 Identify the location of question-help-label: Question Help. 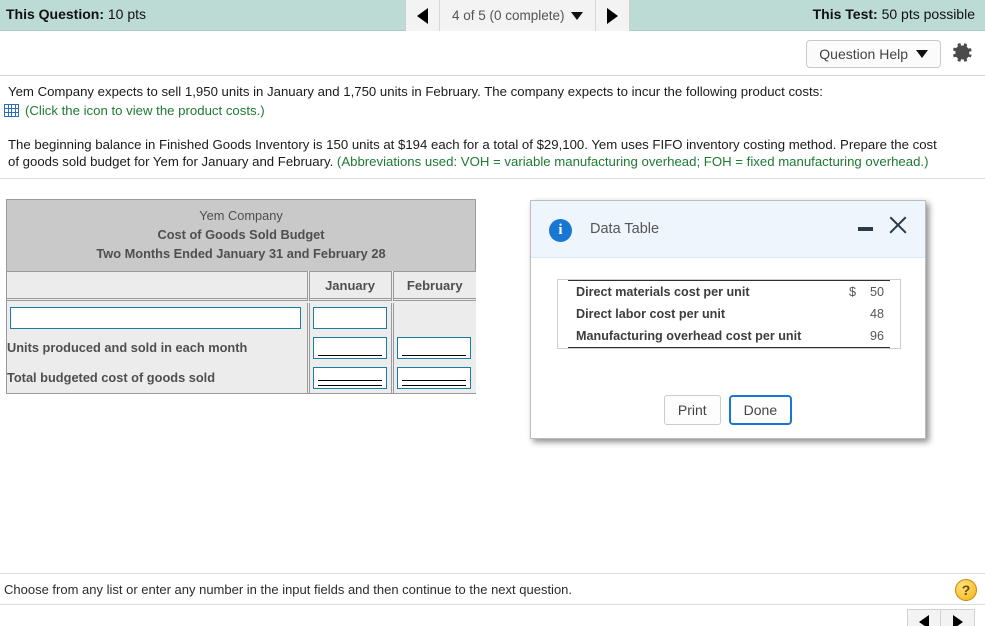
(863, 54).